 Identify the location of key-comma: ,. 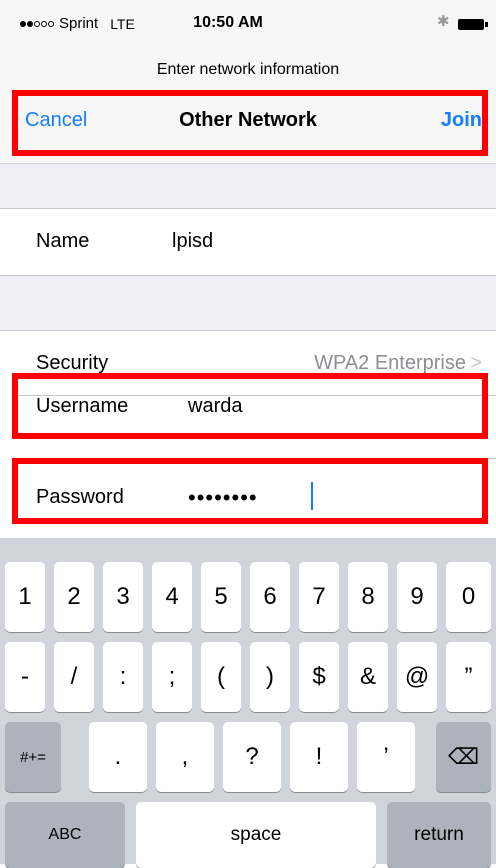
(185, 757).